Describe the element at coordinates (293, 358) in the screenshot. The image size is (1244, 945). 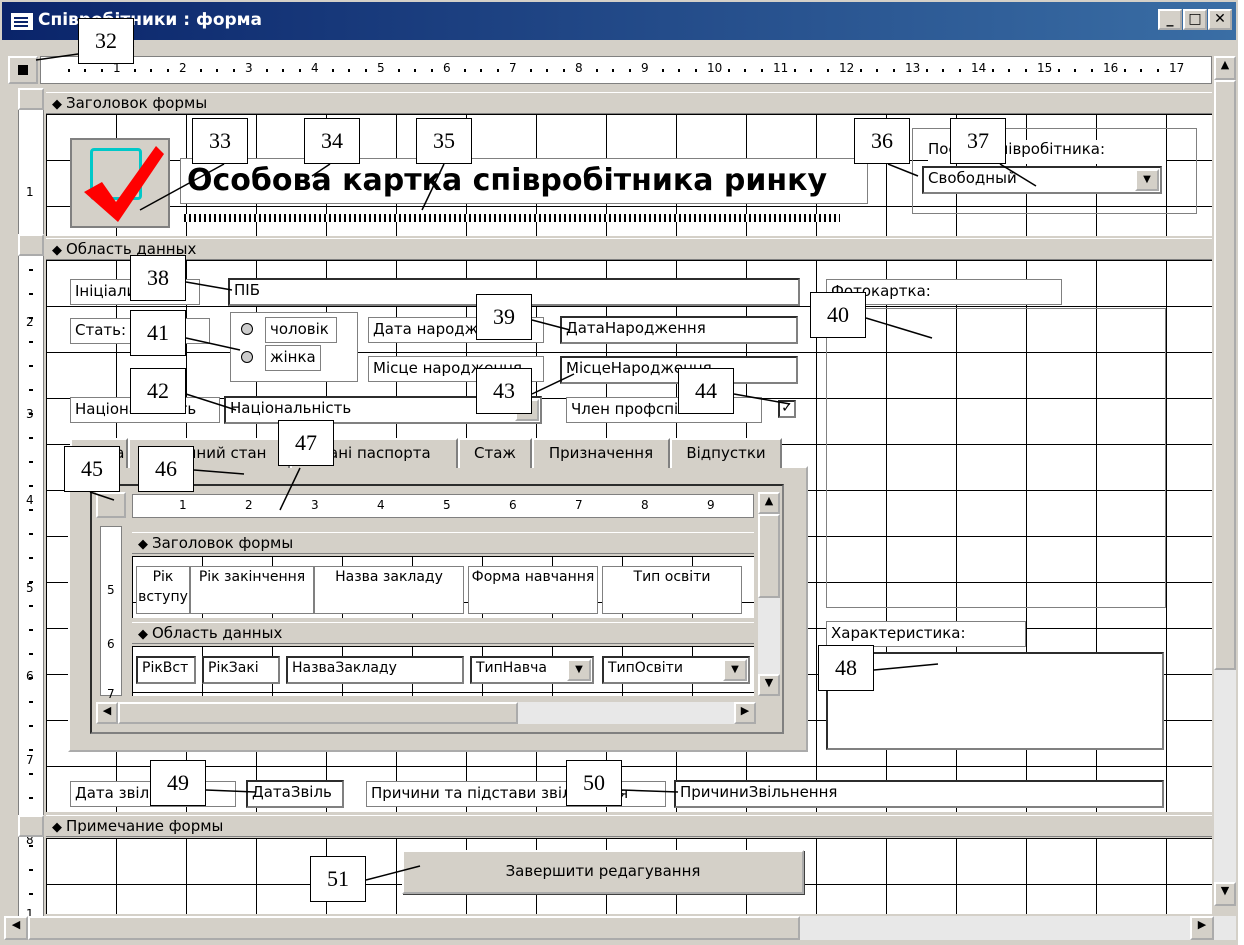
I see `female-label: жінка` at that location.